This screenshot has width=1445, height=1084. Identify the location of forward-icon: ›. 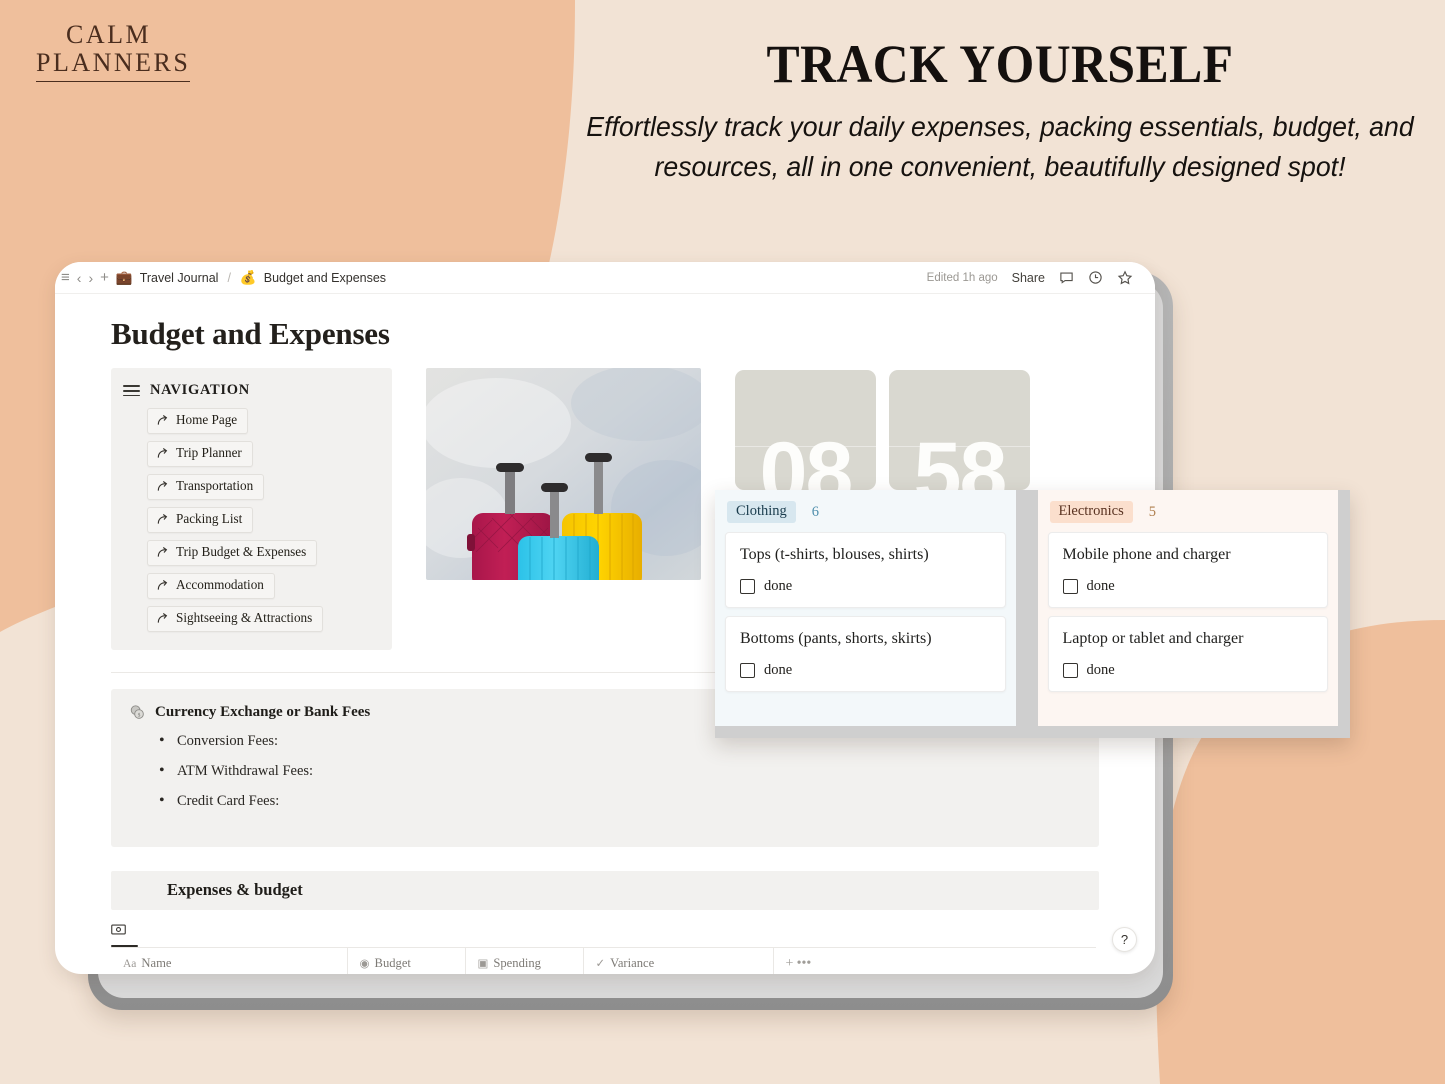
(90, 278).